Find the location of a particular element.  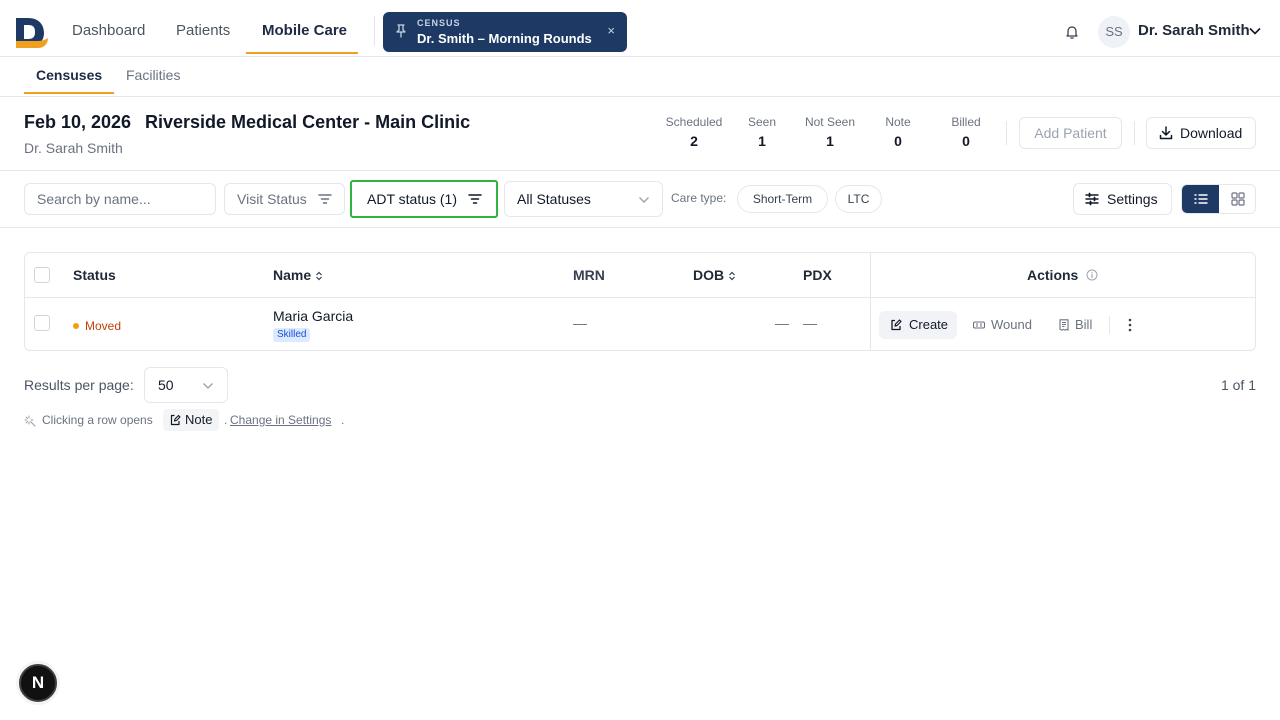

column-header-dob: DOB is located at coordinates (714, 275).